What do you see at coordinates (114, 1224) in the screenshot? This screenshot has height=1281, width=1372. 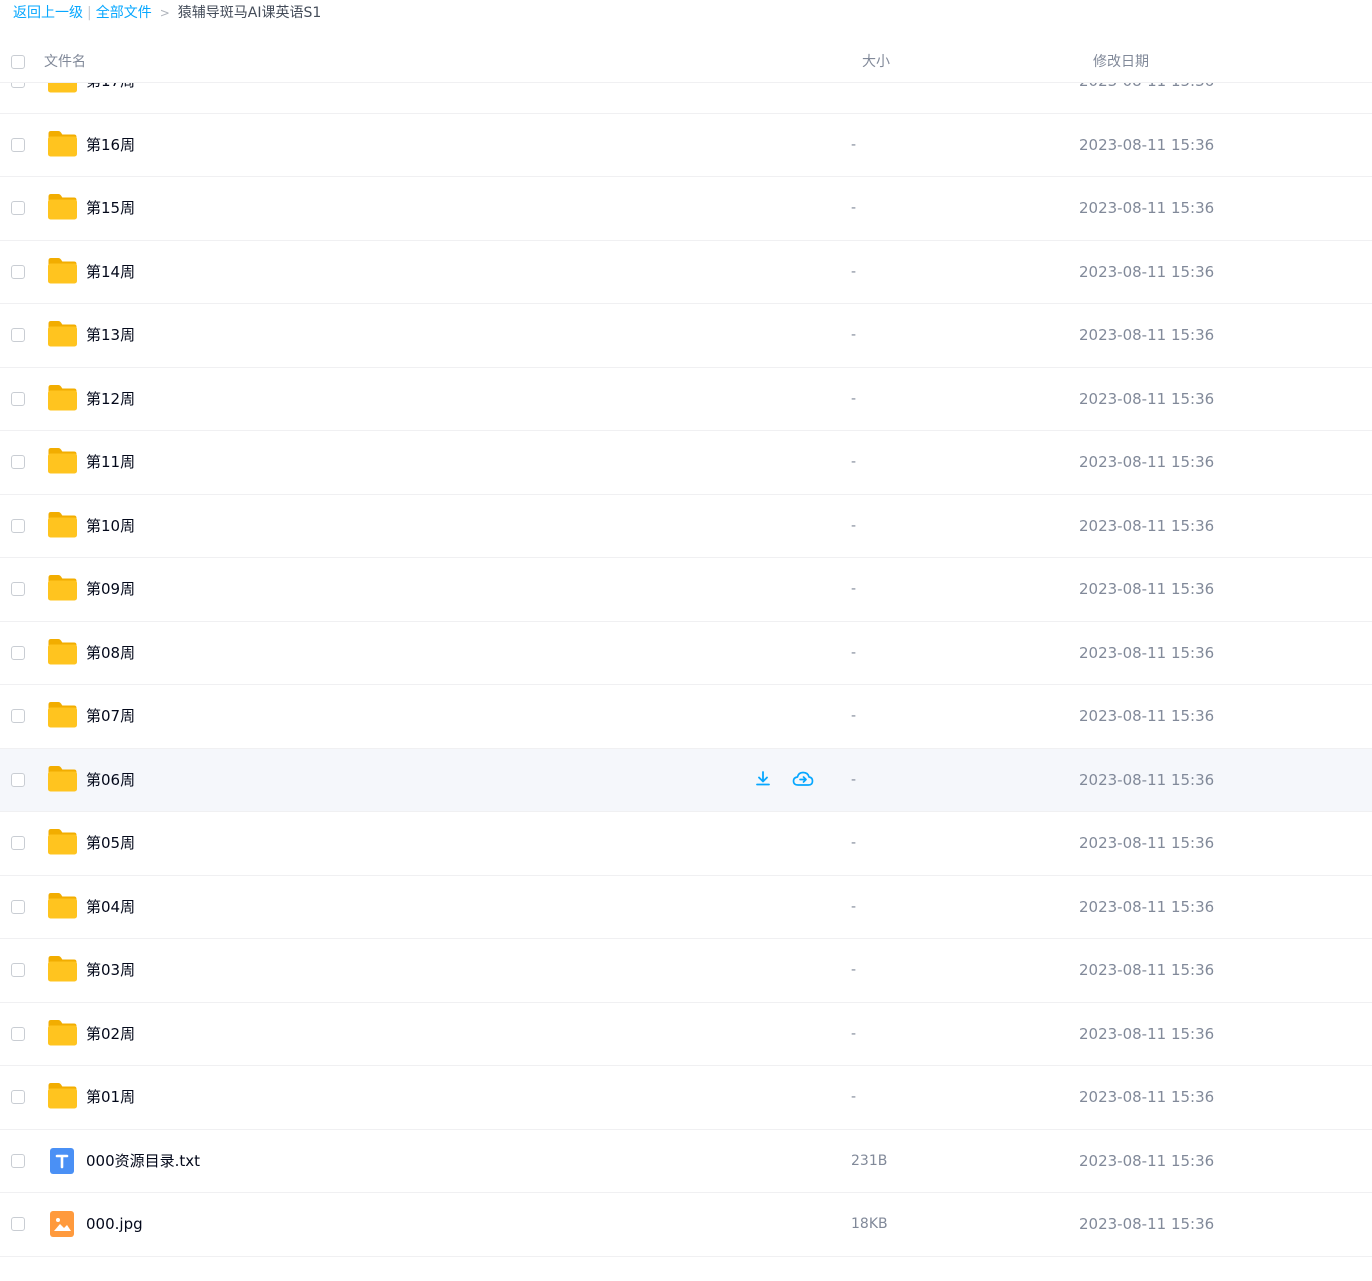 I see `file-name: 000.jpg` at bounding box center [114, 1224].